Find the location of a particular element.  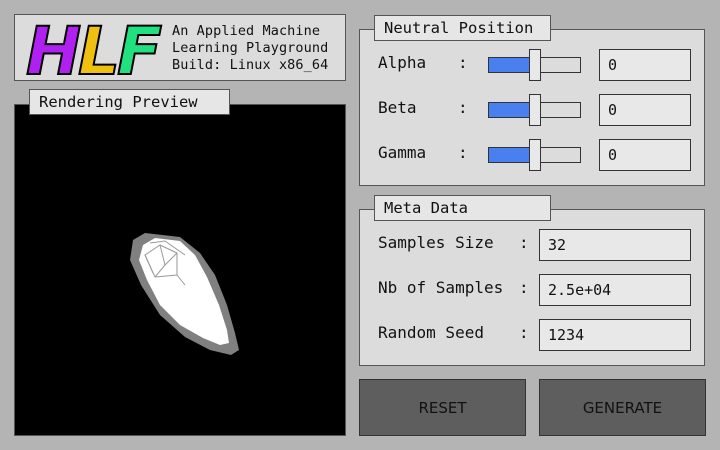

alpha-slider-handle is located at coordinates (535, 65).